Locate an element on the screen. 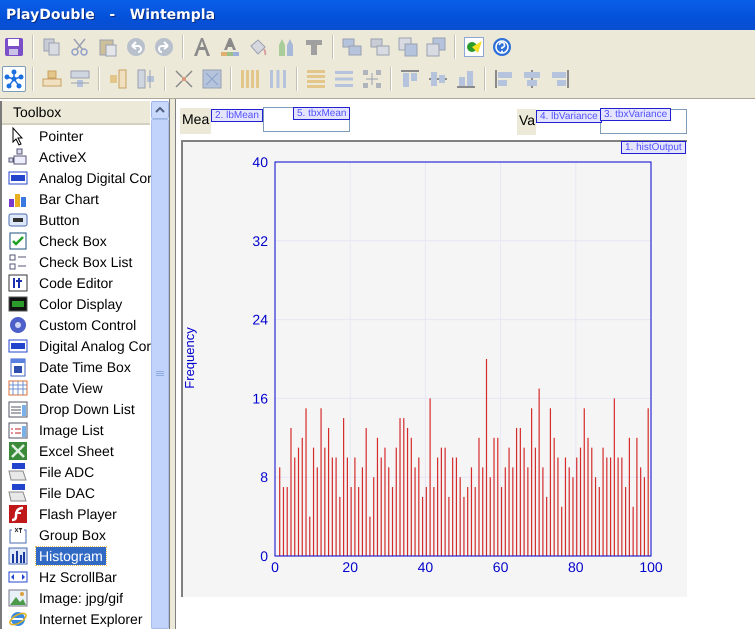 This screenshot has height=629, width=755. pencils-icon is located at coordinates (286, 47).